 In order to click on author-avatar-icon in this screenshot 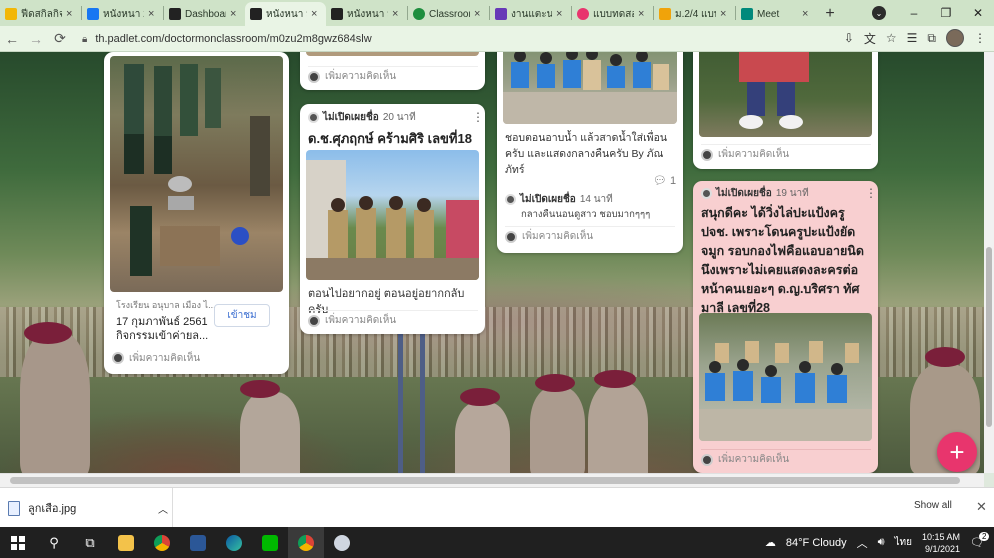, I will do `click(510, 199)`.